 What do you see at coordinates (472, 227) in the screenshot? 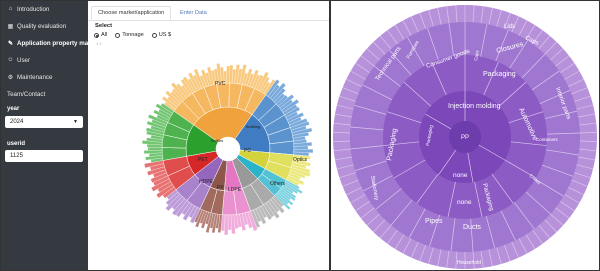
I see `label-ducts: Ducts` at bounding box center [472, 227].